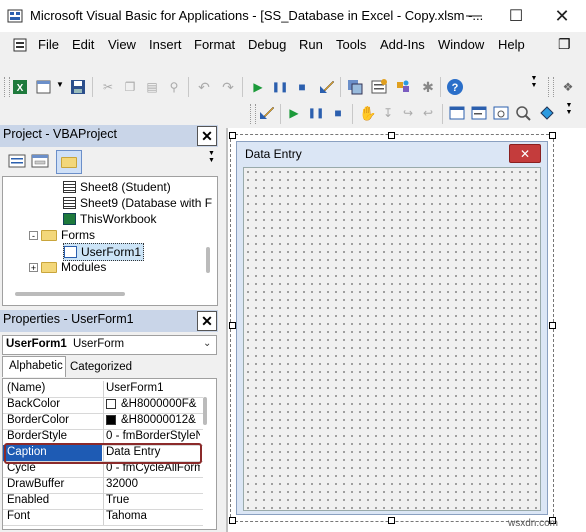  Describe the element at coordinates (109, 345) in the screenshot. I see `object-selector: UserForm1 UserForm ⌄` at that location.